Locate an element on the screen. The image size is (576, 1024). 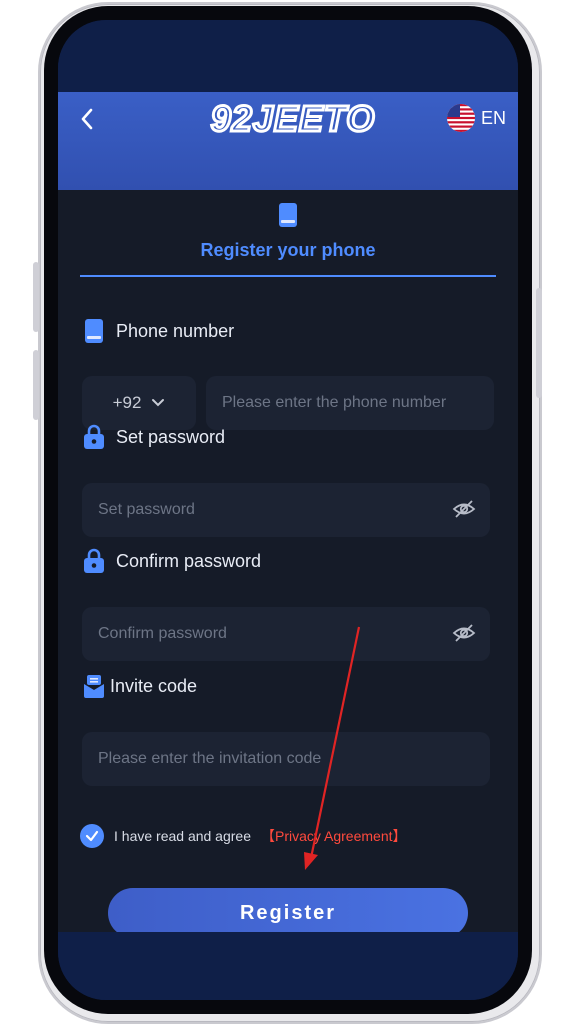
invite-code-input: Please enter the invitation code is located at coordinates (286, 759).